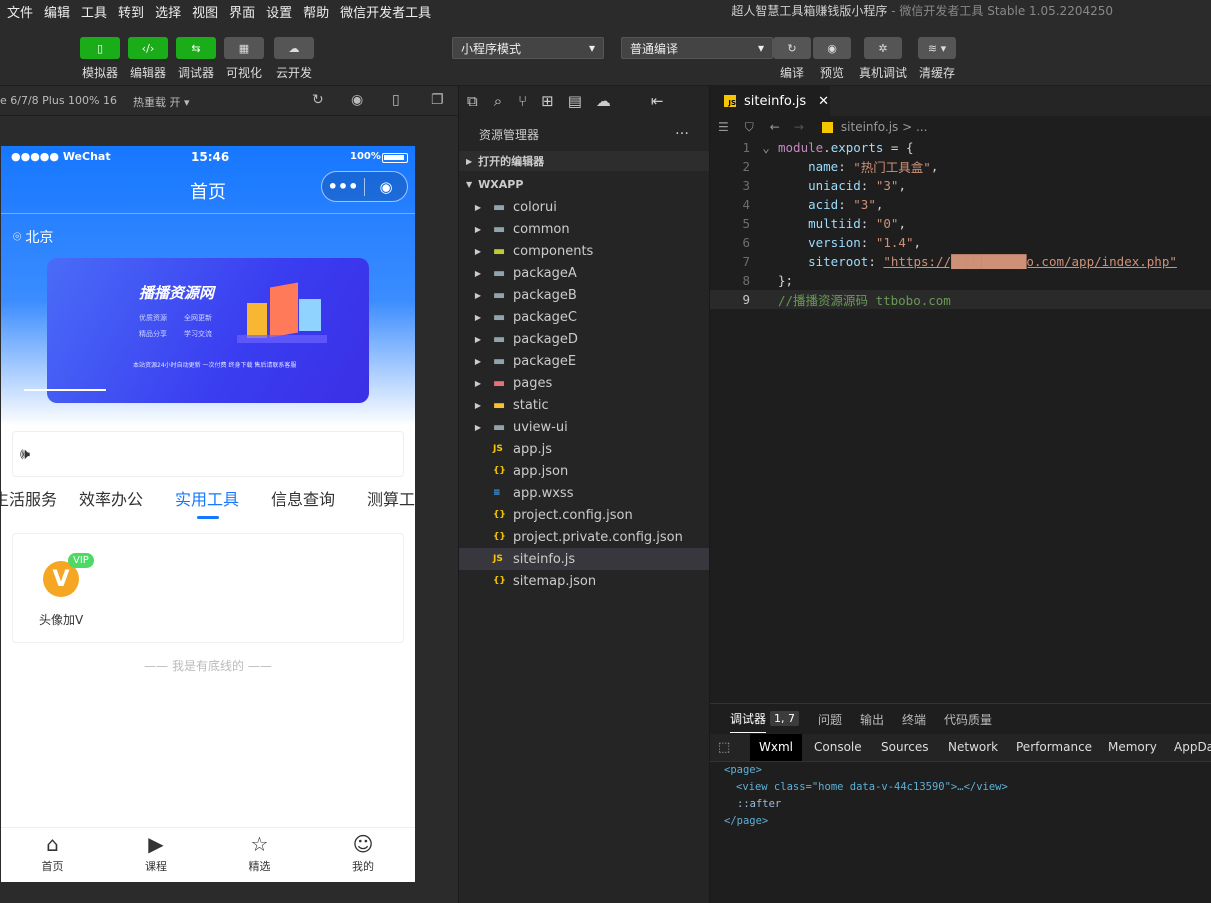  I want to click on devtools-tab: Memory, so click(1132, 747).